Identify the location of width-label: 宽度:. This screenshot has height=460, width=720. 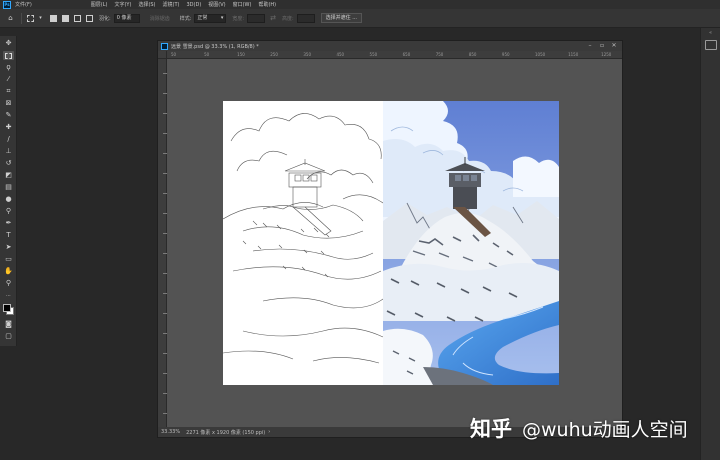
(238, 18).